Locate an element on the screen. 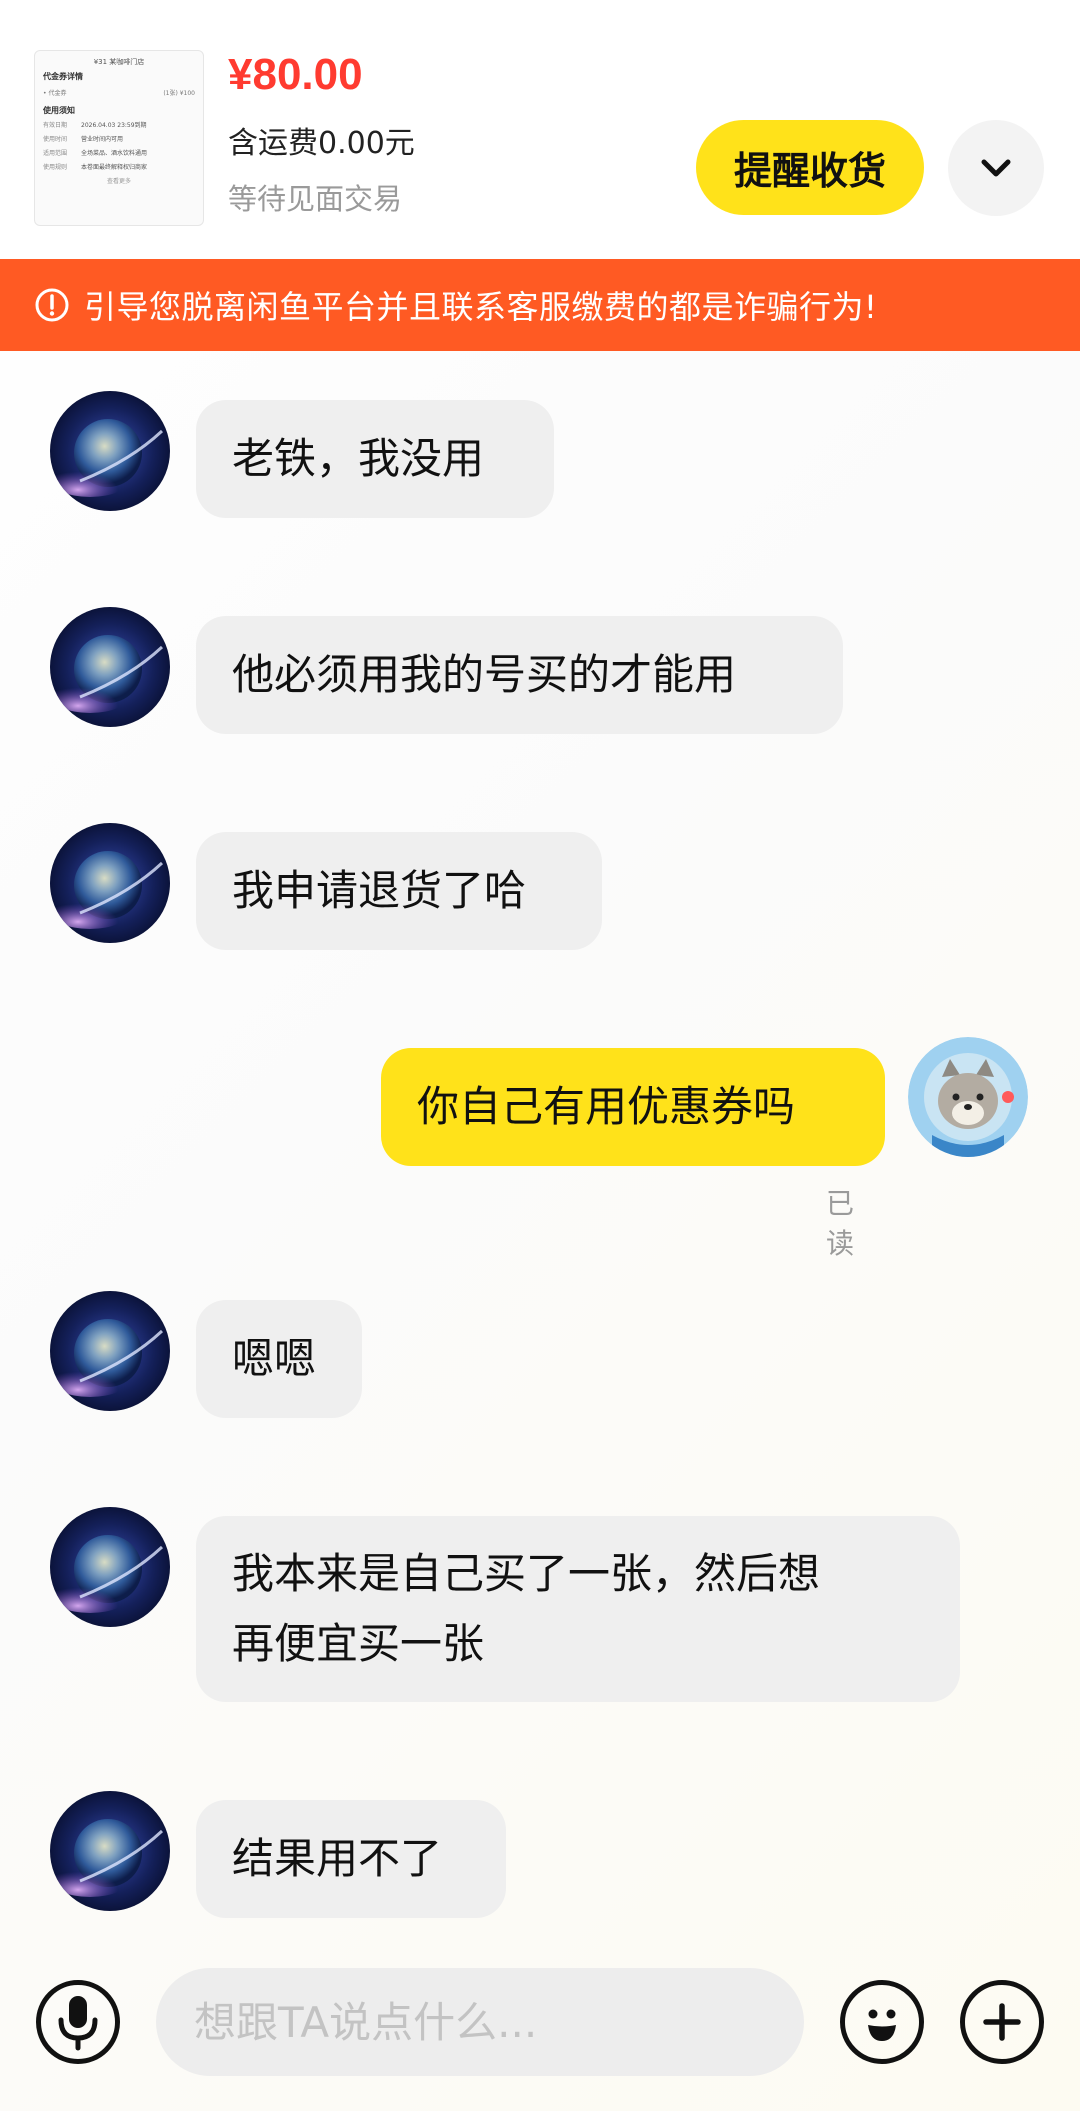  message-bubble: 老铁，我没用 is located at coordinates (375, 459).